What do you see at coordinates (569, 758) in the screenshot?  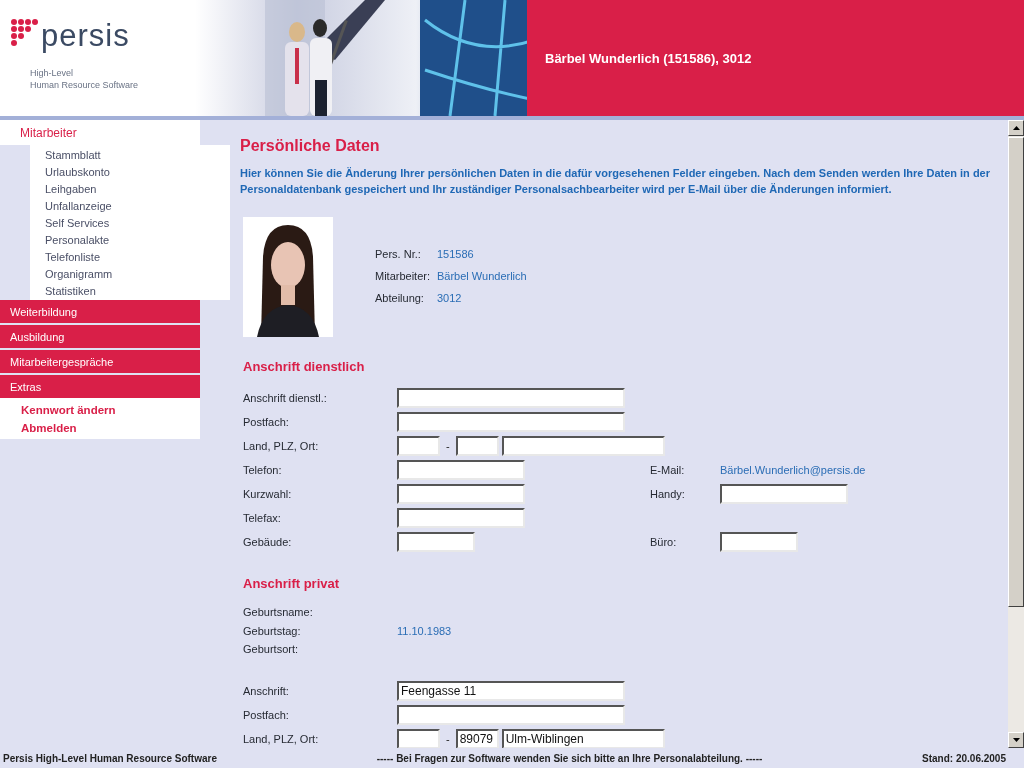 I see `footer-notice: ----- Bei Fragen zur Software wenden Sie sich bitte an Ihre Personalabteilung. -----` at bounding box center [569, 758].